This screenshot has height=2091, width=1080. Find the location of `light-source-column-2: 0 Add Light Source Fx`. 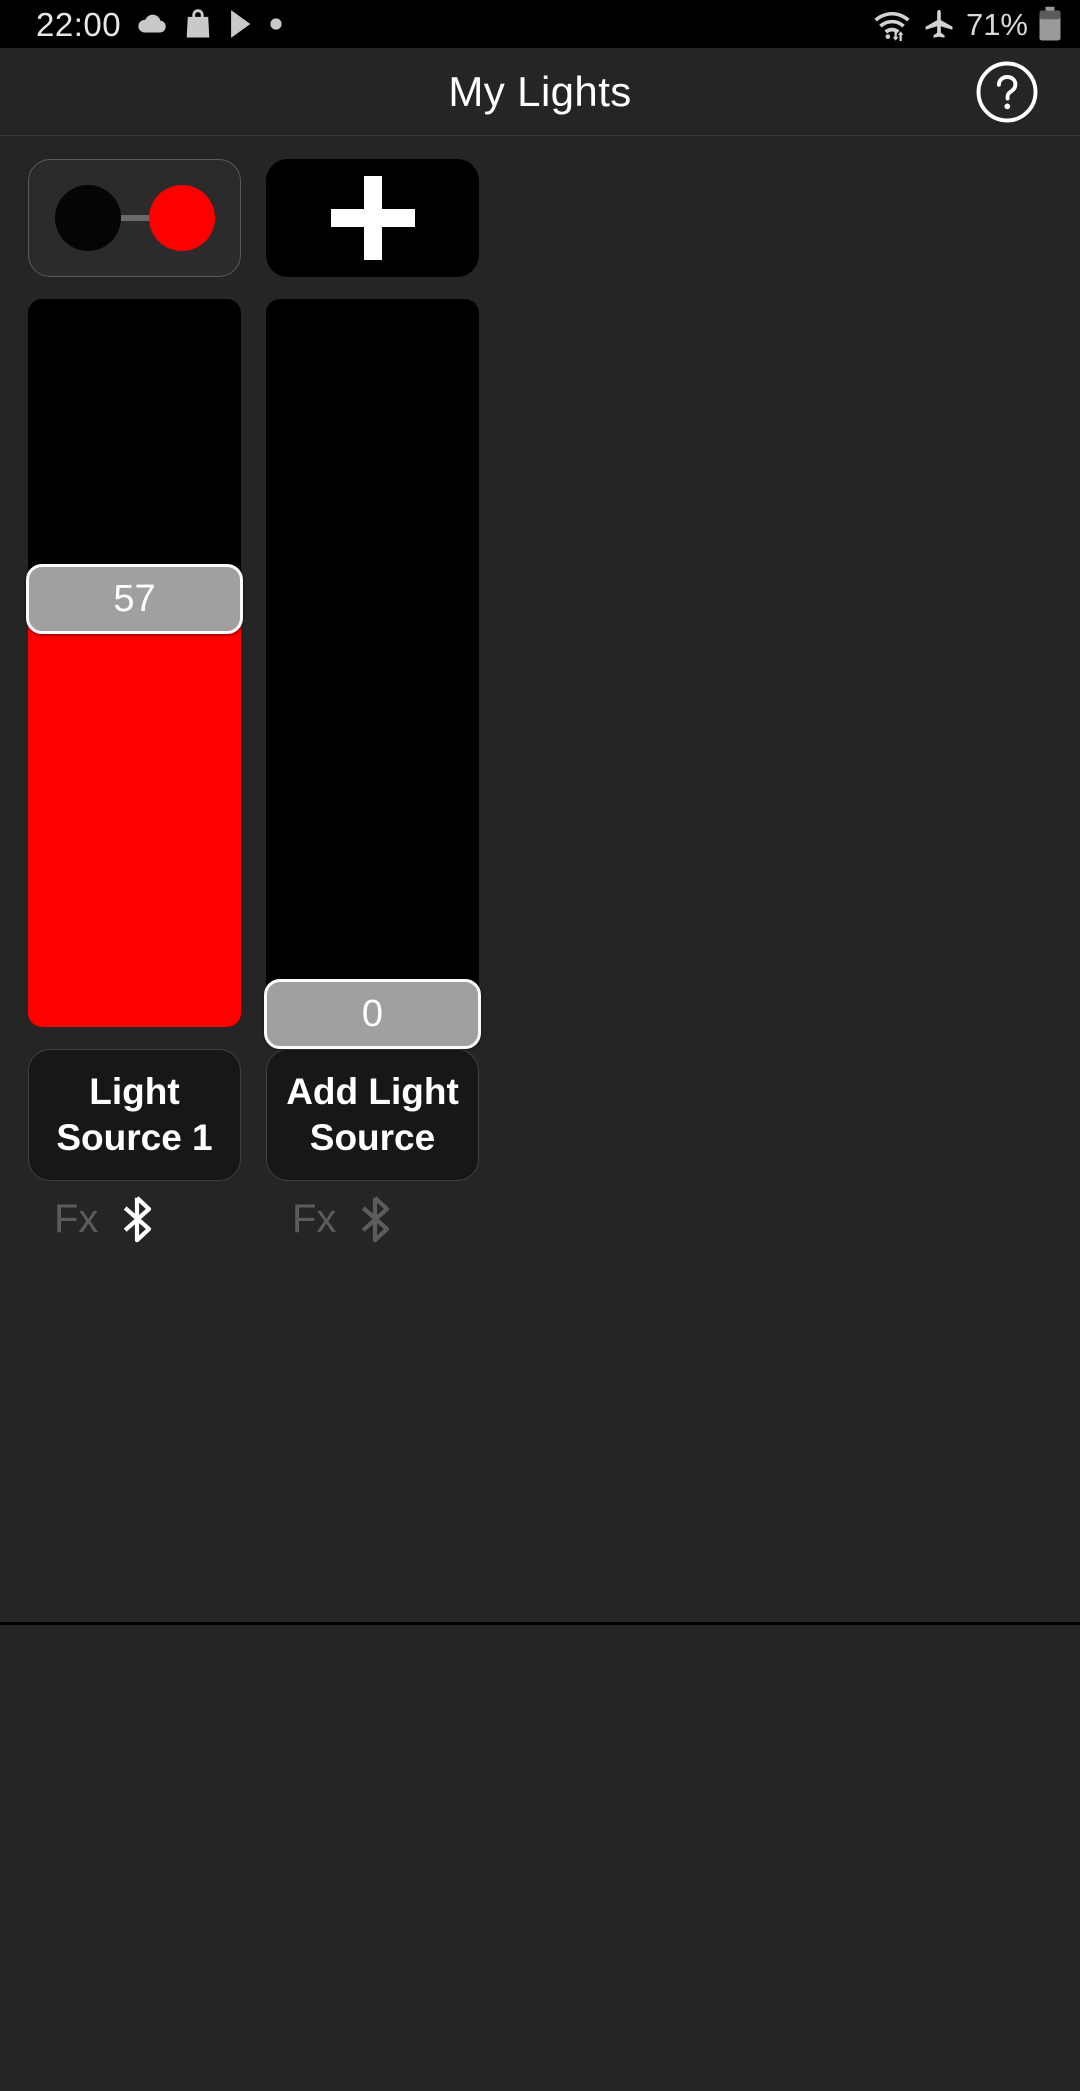

light-source-column-2: 0 Add Light Source Fx is located at coordinates (372, 690).